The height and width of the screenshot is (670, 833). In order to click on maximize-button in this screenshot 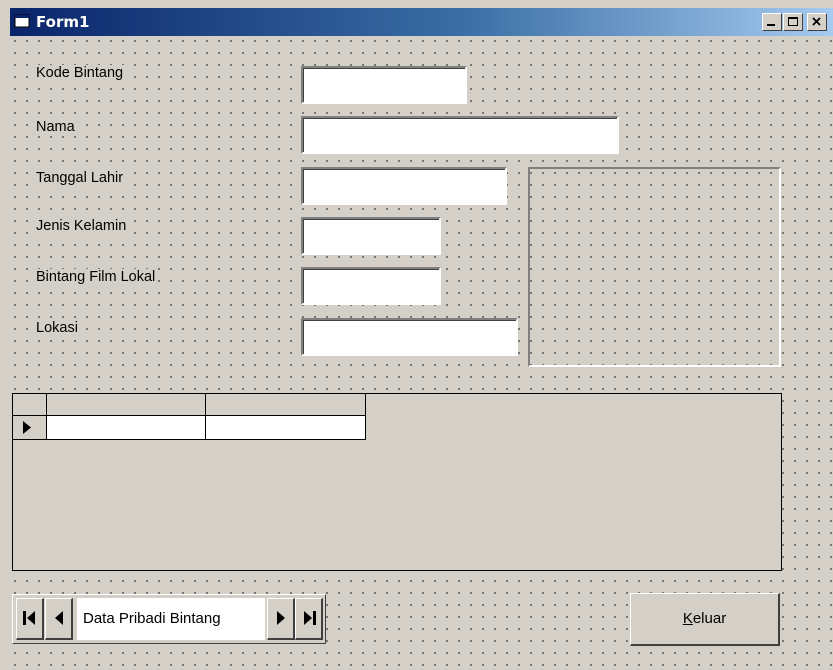, I will do `click(793, 22)`.